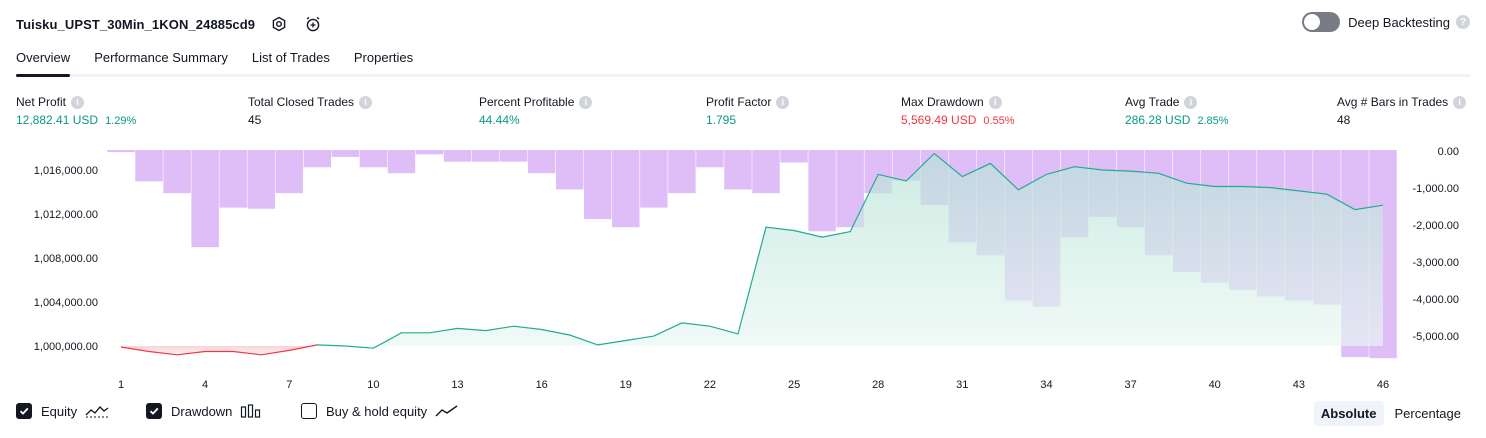  What do you see at coordinates (721, 120) in the screenshot?
I see `metric-value: 1.795` at bounding box center [721, 120].